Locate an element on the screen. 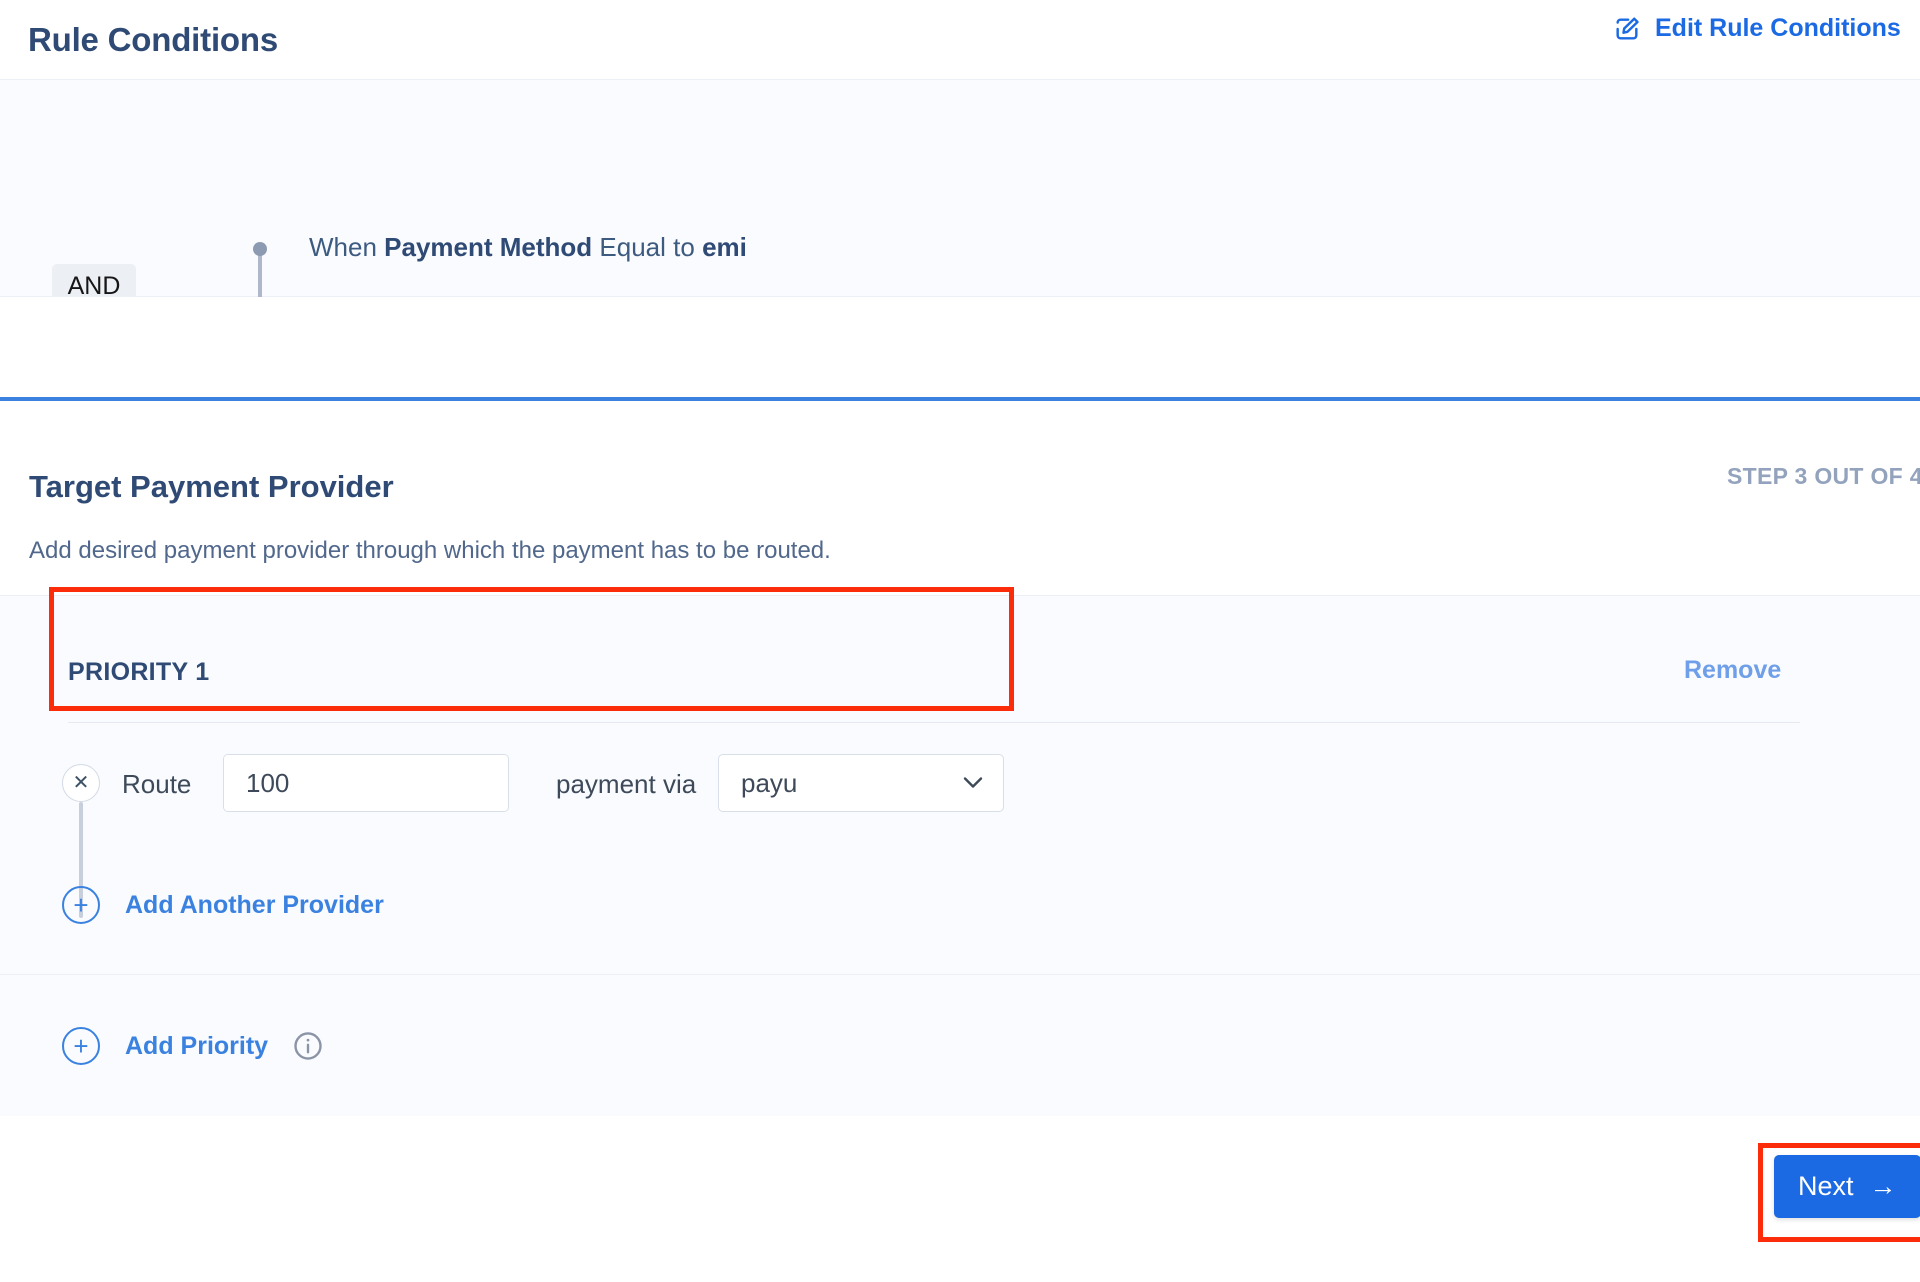 Image resolution: width=1920 pixels, height=1282 pixels. info-icon is located at coordinates (308, 1046).